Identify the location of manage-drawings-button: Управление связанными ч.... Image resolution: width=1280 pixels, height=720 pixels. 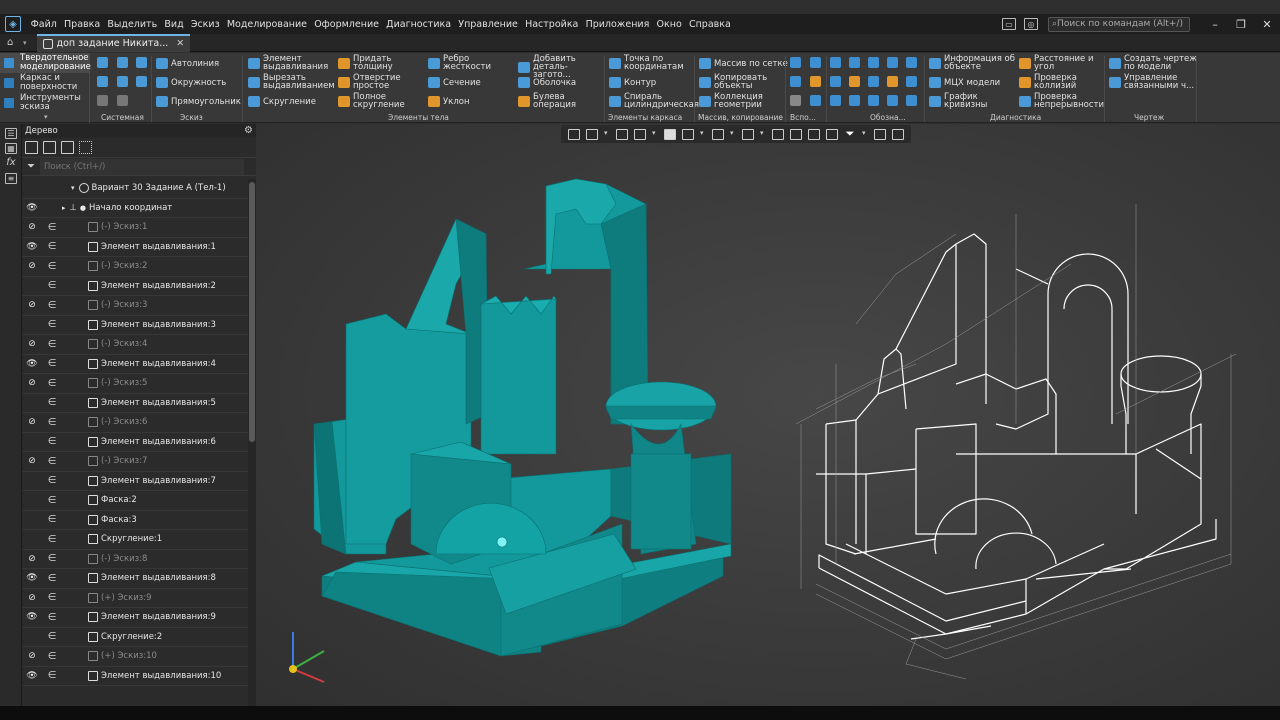
(1154, 82).